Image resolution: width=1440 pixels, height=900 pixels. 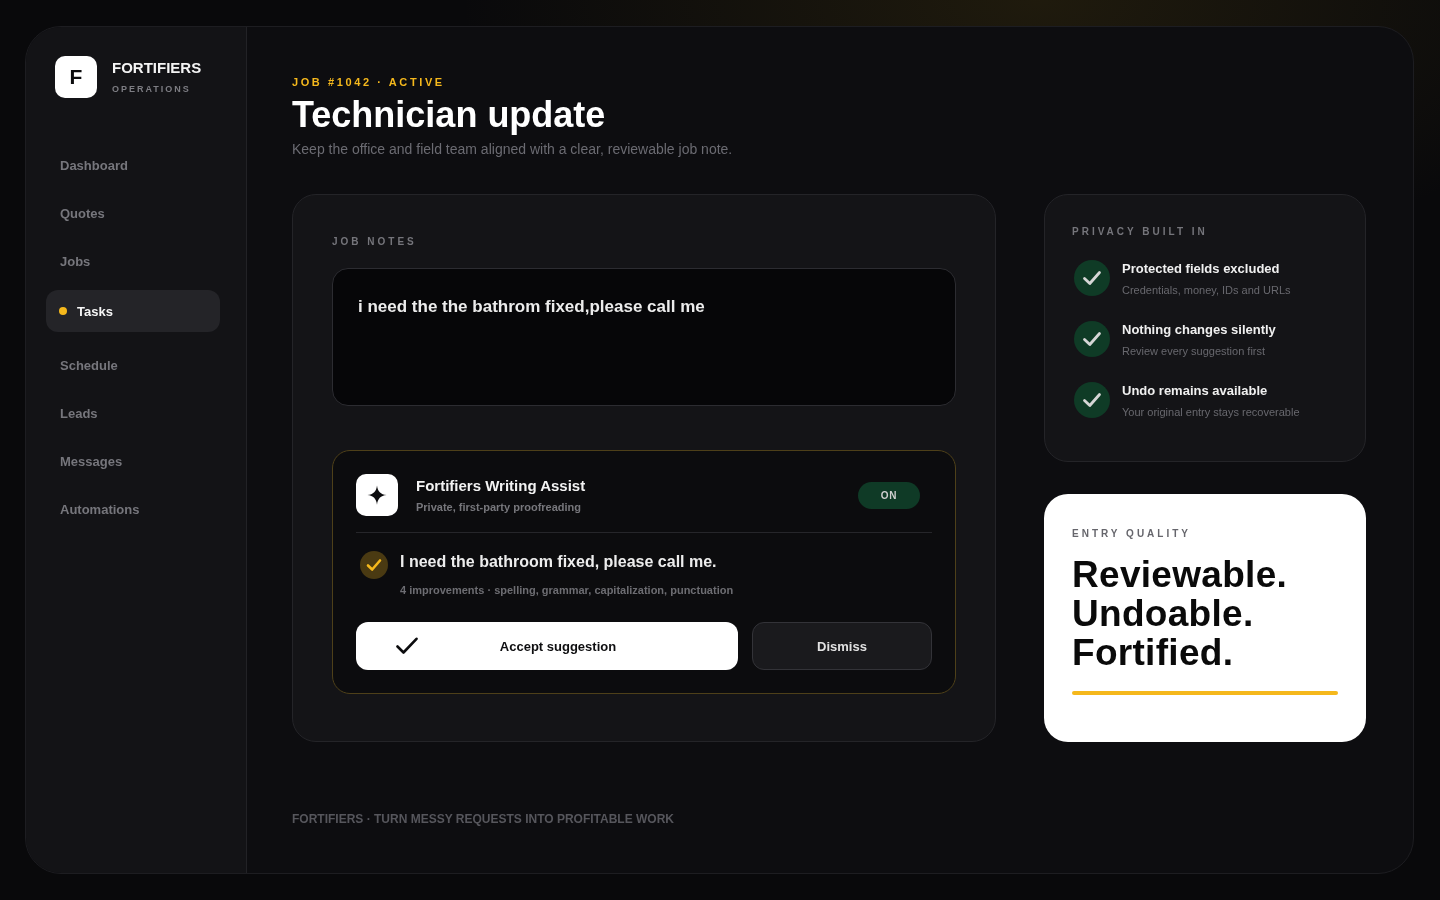 I want to click on page-subtitle: Keep the office and field team aligned with a clear, reviewable job note., so click(x=513, y=149).